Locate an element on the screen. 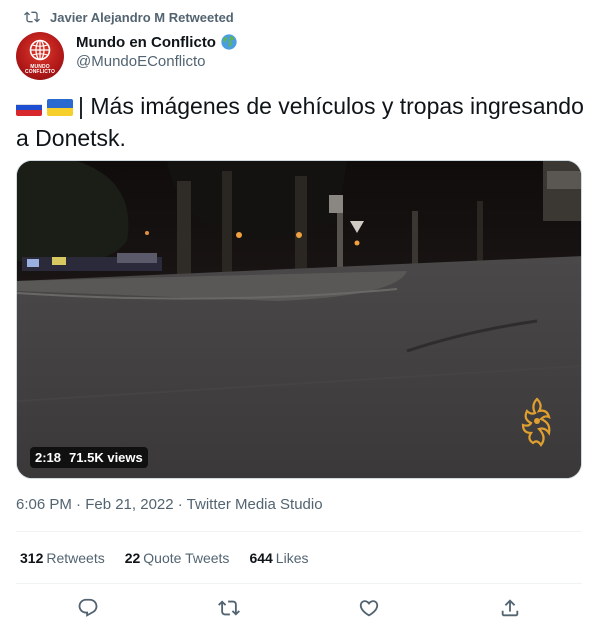  likes-count: 644 is located at coordinates (261, 558).